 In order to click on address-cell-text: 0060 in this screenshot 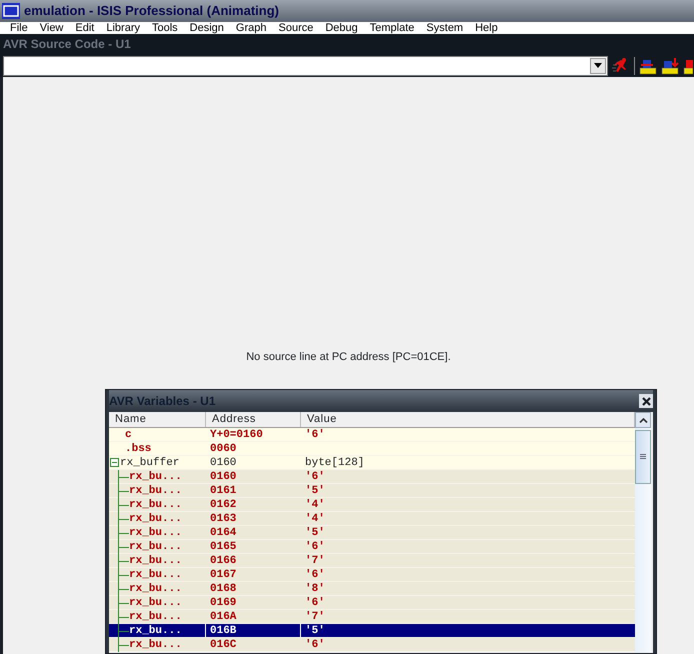, I will do `click(223, 448)`.